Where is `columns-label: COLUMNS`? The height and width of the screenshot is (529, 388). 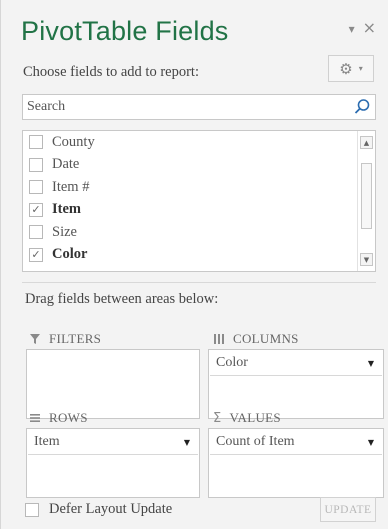 columns-label: COLUMNS is located at coordinates (266, 338).